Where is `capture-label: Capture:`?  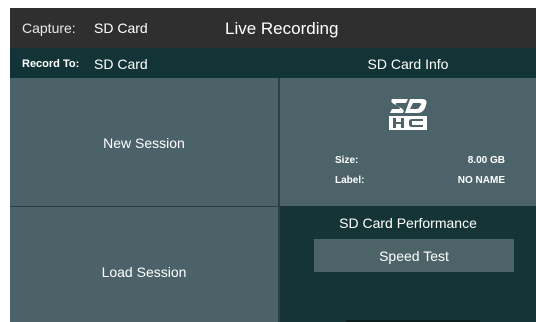
capture-label: Capture: is located at coordinates (49, 28).